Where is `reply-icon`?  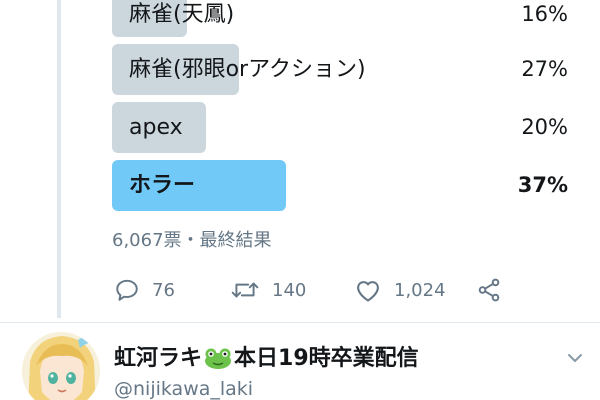
reply-icon is located at coordinates (127, 290).